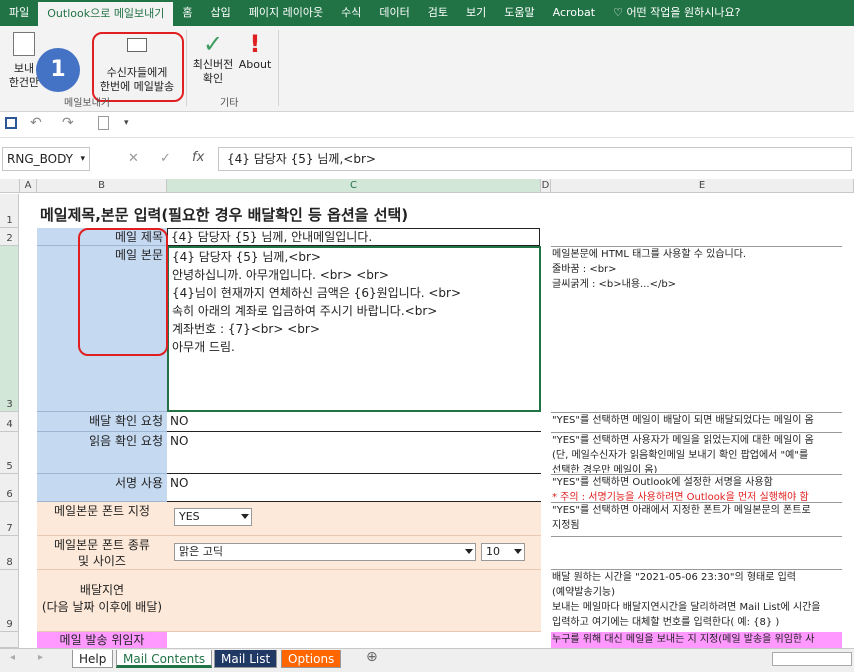  I want to click on redo-icon: ↷, so click(68, 123).